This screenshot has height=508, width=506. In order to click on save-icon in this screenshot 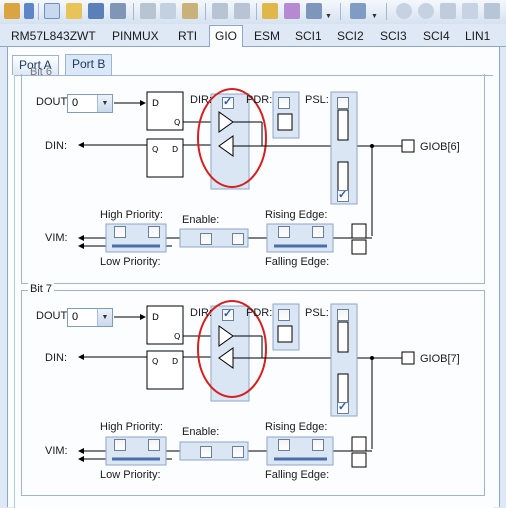, I will do `click(96, 11)`.